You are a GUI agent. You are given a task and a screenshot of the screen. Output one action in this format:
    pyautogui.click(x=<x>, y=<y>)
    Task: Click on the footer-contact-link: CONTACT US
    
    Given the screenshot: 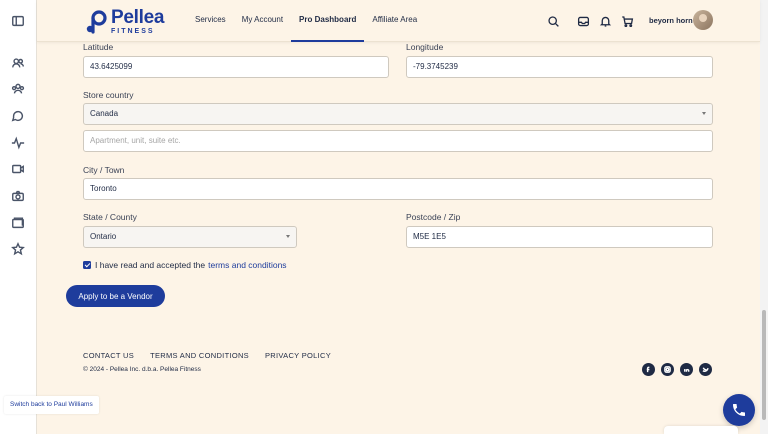 What is the action you would take?
    pyautogui.click(x=108, y=355)
    